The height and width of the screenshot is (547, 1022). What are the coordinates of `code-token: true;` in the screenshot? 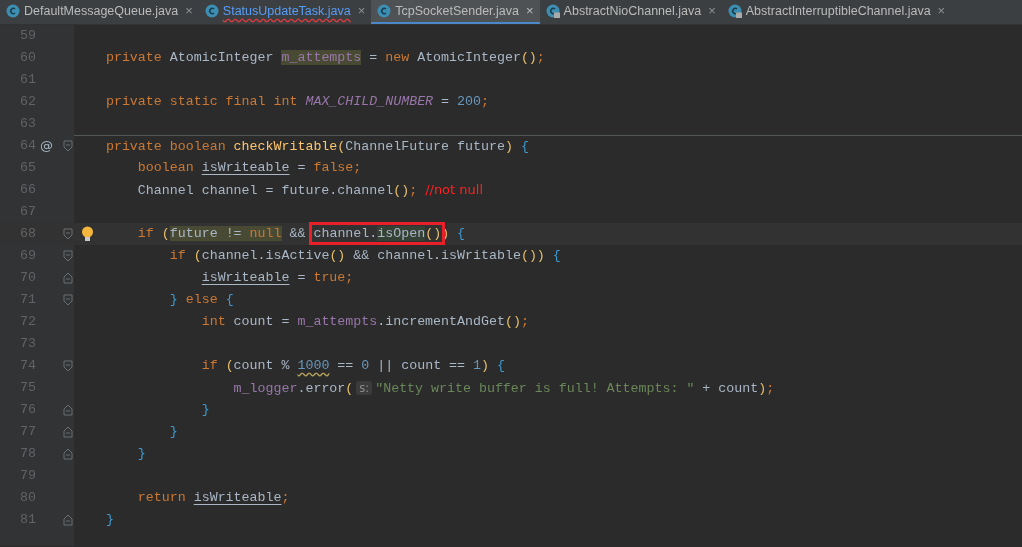 It's located at (333, 277).